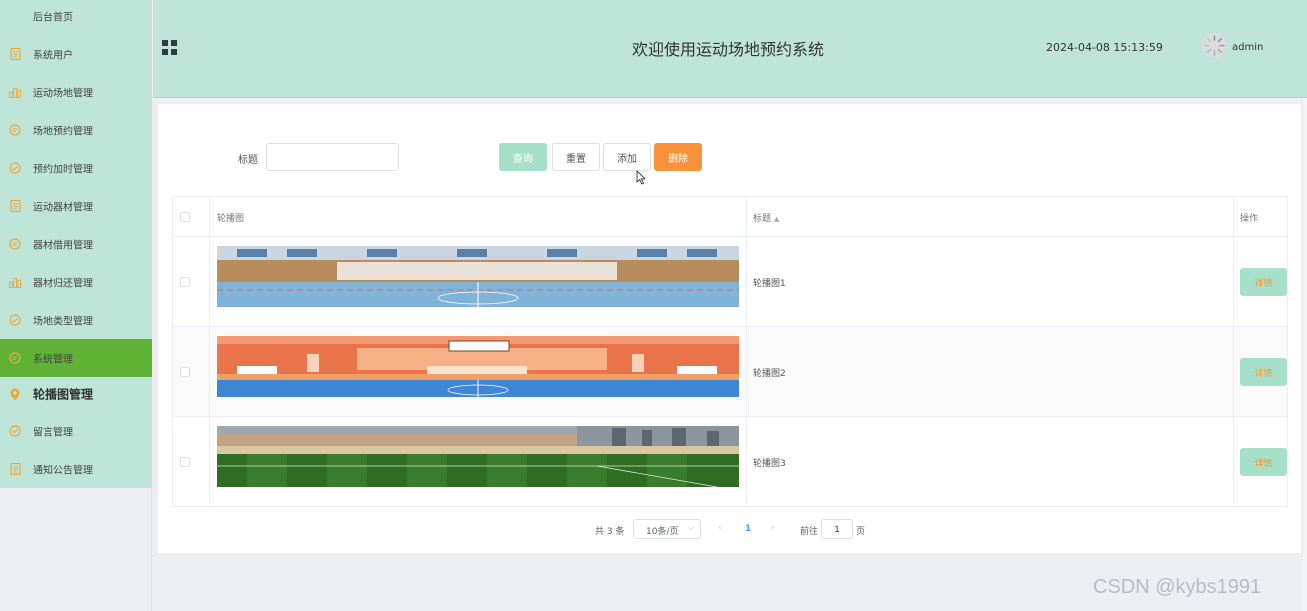 This screenshot has height=611, width=1307. Describe the element at coordinates (627, 157) in the screenshot. I see `add-button: 添加` at that location.